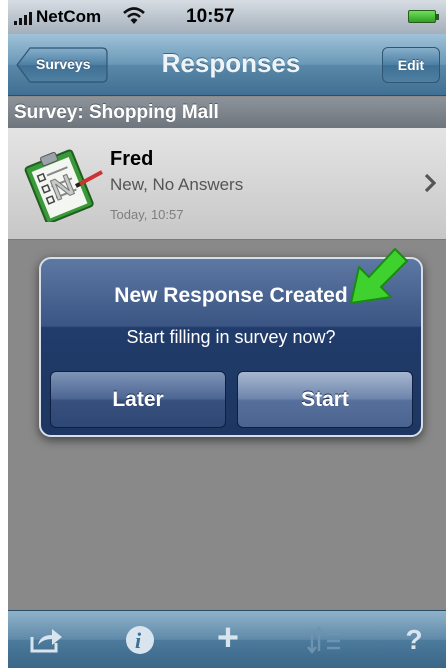  I want to click on back-button-label: Surveys, so click(63, 64).